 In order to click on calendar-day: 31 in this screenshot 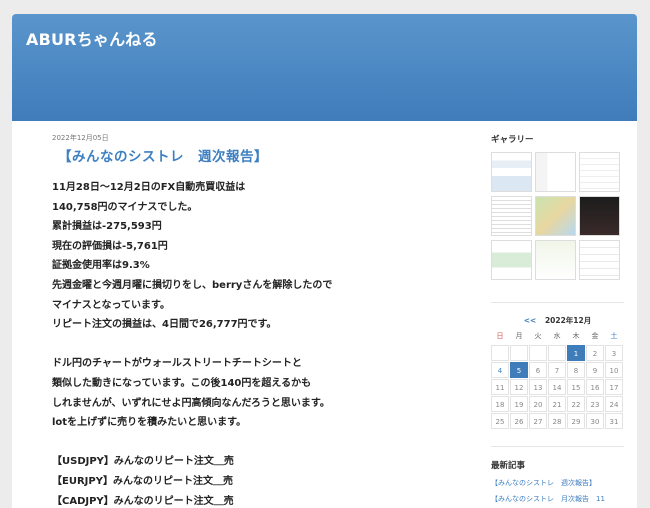, I will do `click(614, 421)`.